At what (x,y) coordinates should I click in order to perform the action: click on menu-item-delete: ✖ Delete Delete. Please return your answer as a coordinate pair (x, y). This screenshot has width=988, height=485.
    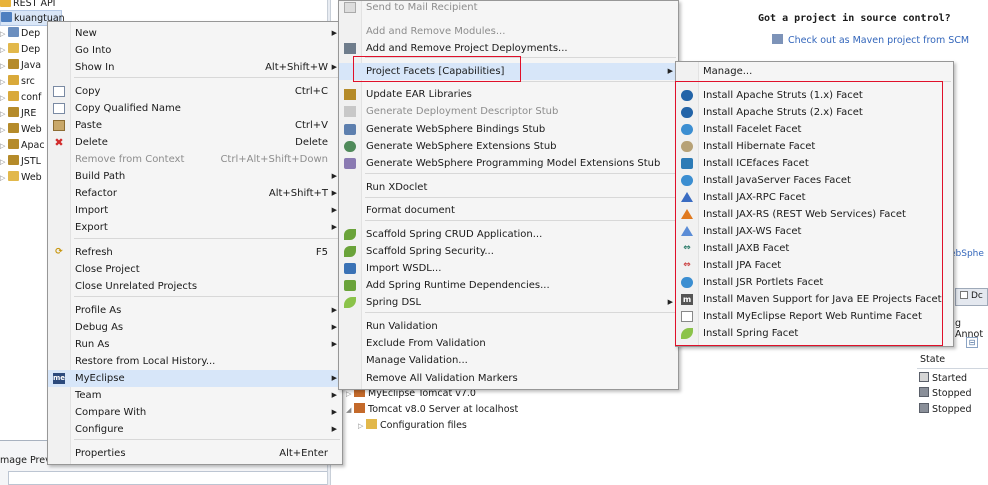
    Looking at the image, I should click on (195, 142).